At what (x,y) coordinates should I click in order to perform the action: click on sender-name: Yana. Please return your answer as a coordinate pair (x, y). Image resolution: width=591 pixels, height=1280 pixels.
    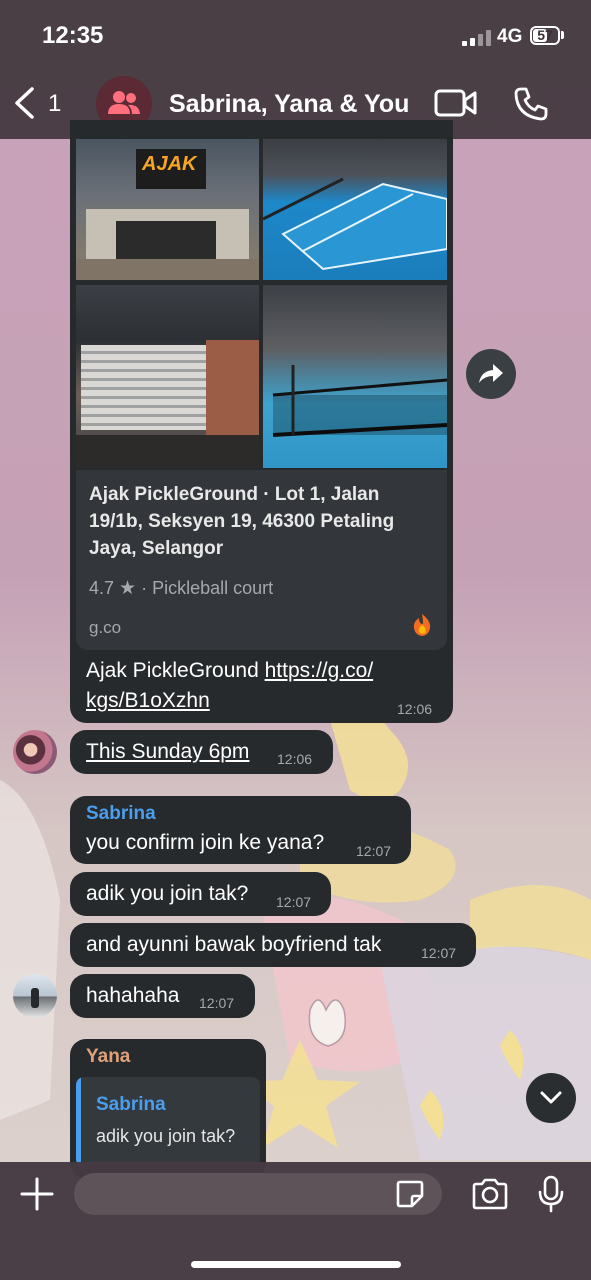
    Looking at the image, I should click on (108, 1057).